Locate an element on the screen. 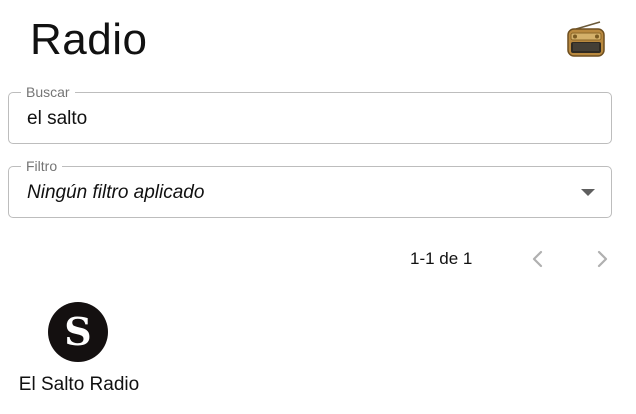  station-card: S El Salto Radio is located at coordinates (79, 352).